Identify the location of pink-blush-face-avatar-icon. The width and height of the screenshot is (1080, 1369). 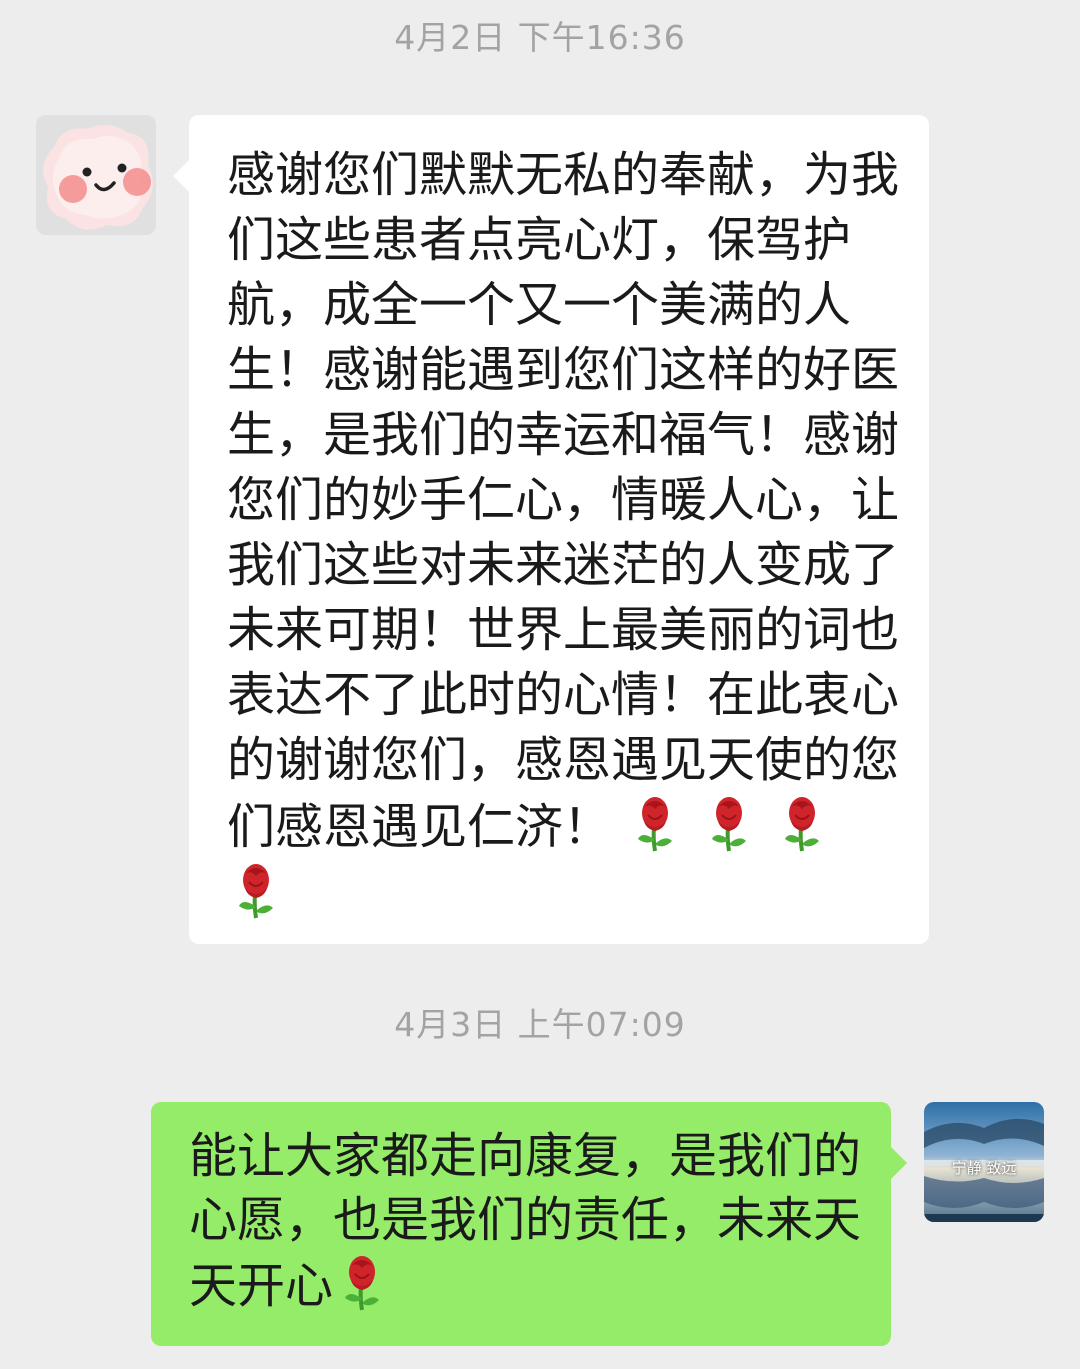
(96, 175).